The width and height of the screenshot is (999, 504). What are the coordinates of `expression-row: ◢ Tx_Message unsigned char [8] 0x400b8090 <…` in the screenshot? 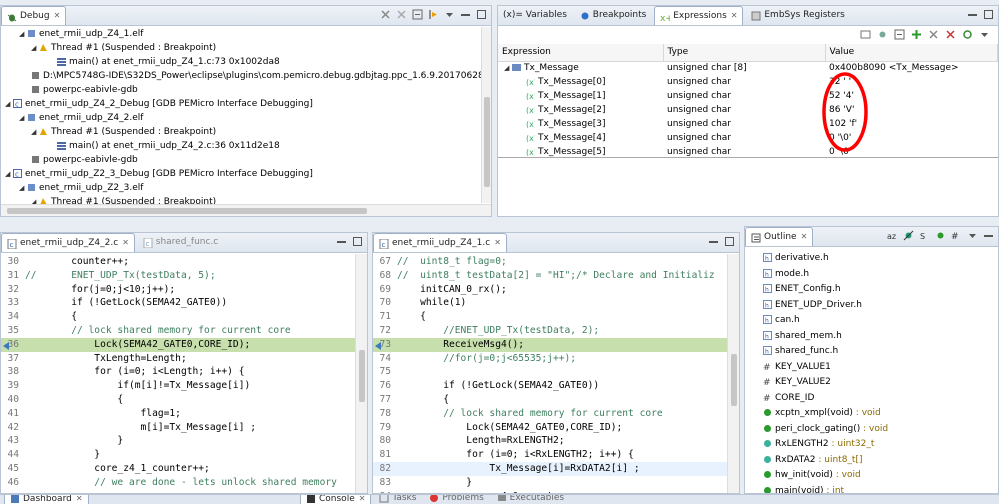 It's located at (748, 68).